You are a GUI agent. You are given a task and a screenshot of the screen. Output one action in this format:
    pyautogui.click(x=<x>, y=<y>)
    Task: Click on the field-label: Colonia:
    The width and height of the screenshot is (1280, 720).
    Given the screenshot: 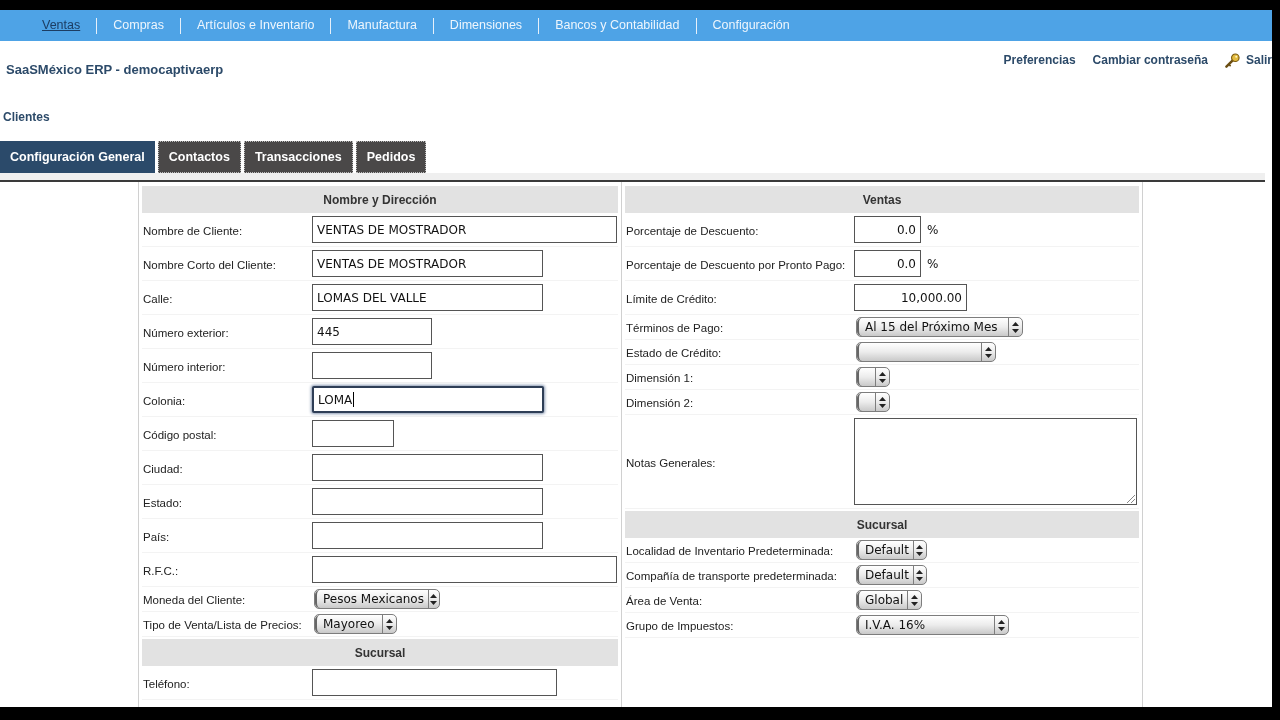 What is the action you would take?
    pyautogui.click(x=164, y=400)
    